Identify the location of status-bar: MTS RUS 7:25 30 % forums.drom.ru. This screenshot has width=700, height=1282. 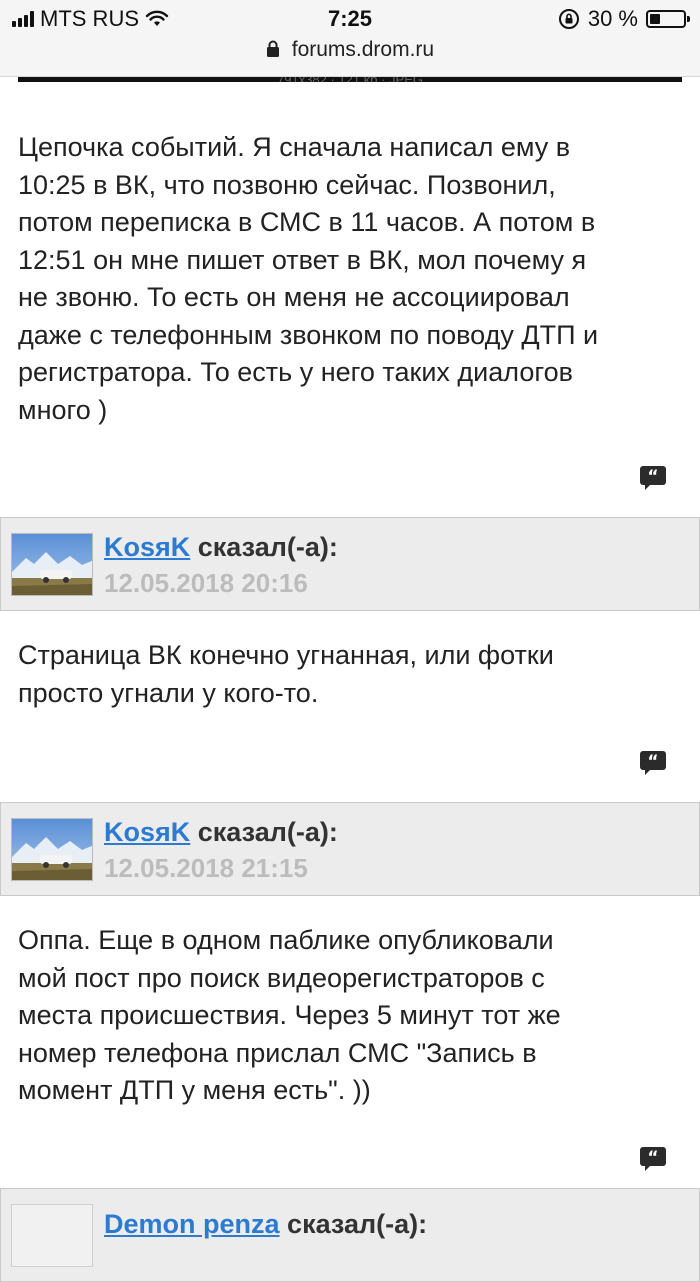
(350, 38).